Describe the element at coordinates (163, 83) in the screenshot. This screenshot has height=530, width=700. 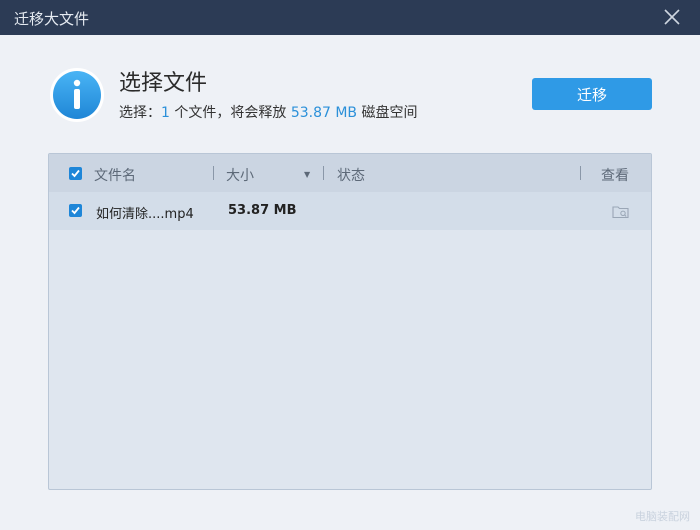
I see `page-title: 选择文件` at that location.